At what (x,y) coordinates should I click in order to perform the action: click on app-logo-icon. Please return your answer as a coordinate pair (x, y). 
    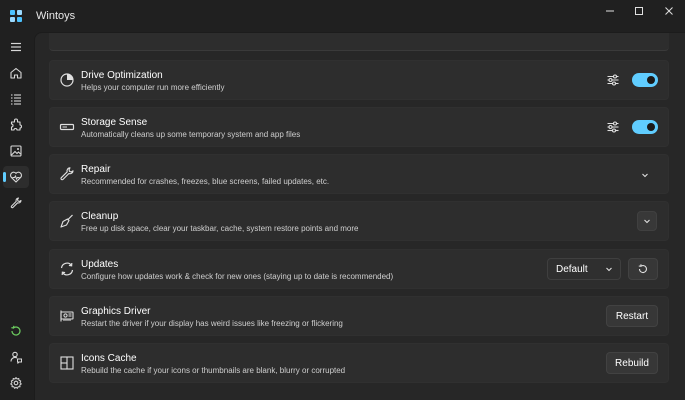
    Looking at the image, I should click on (16, 16).